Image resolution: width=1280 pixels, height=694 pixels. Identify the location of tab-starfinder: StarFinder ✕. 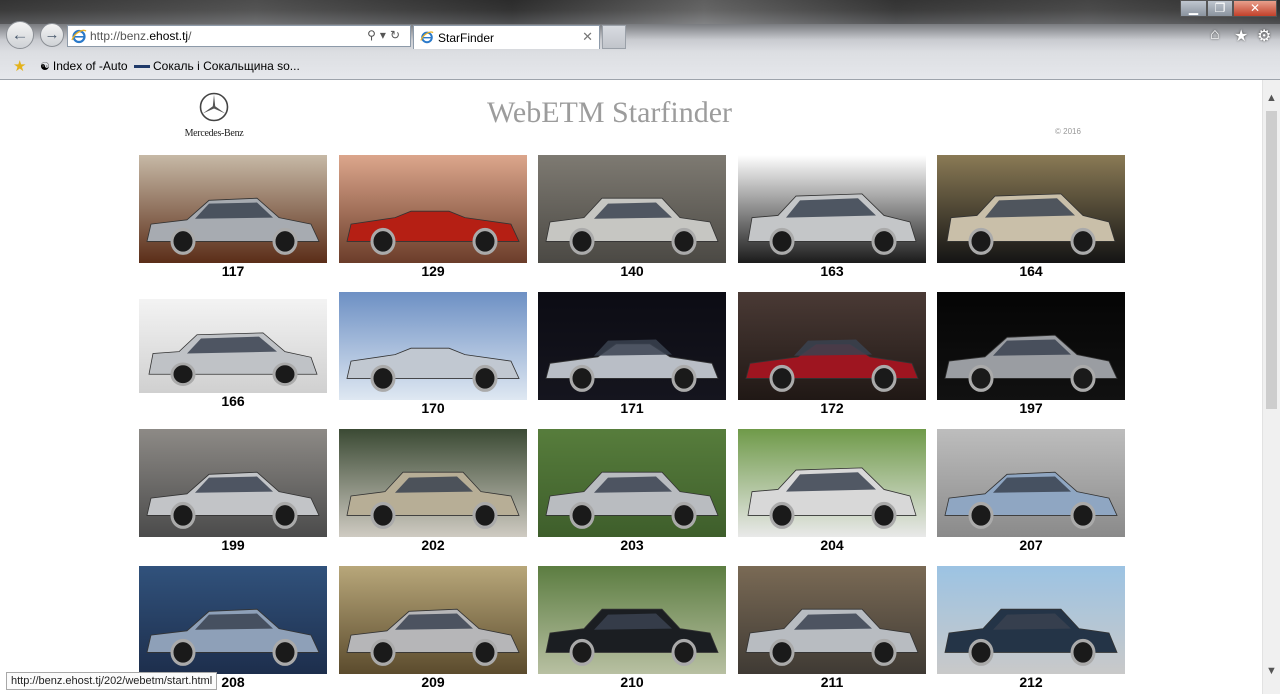
(506, 37).